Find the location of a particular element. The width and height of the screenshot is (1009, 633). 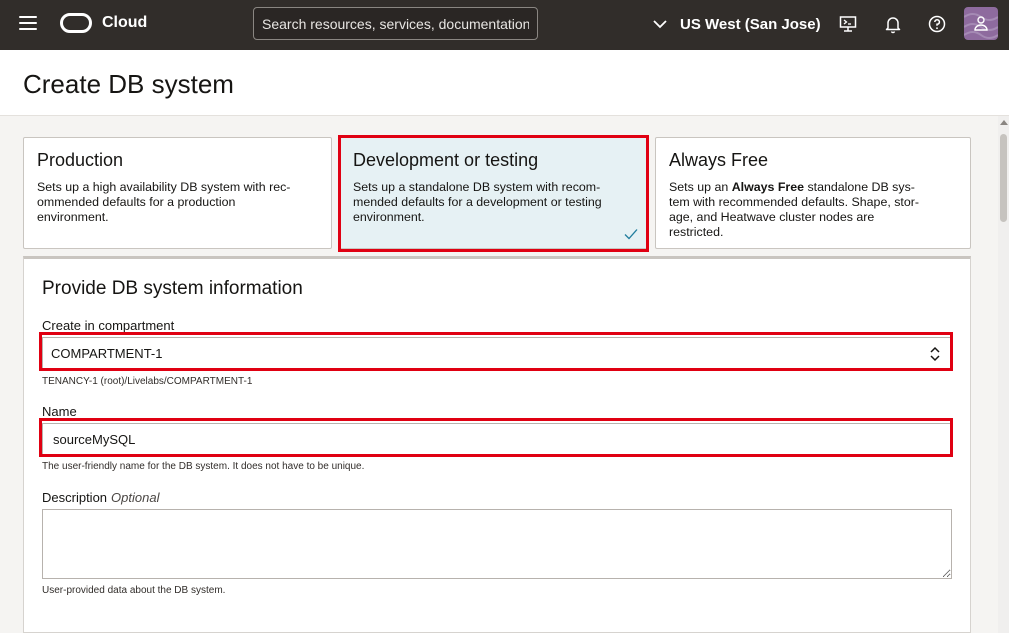

page-title: Create DB system is located at coordinates (128, 84).